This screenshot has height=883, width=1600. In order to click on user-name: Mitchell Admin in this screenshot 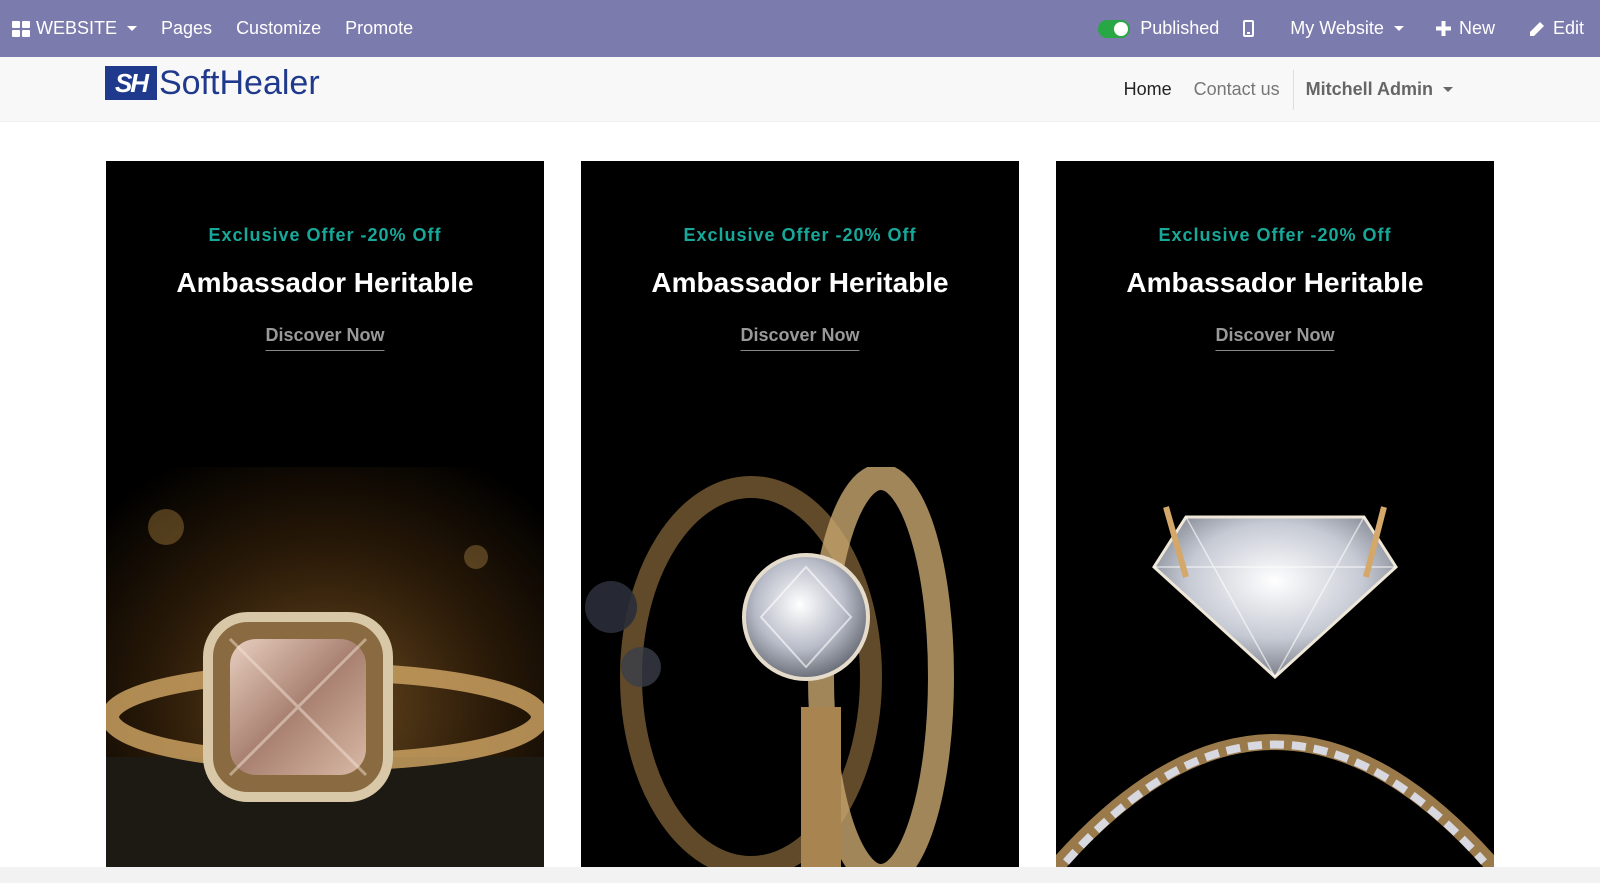, I will do `click(1369, 89)`.